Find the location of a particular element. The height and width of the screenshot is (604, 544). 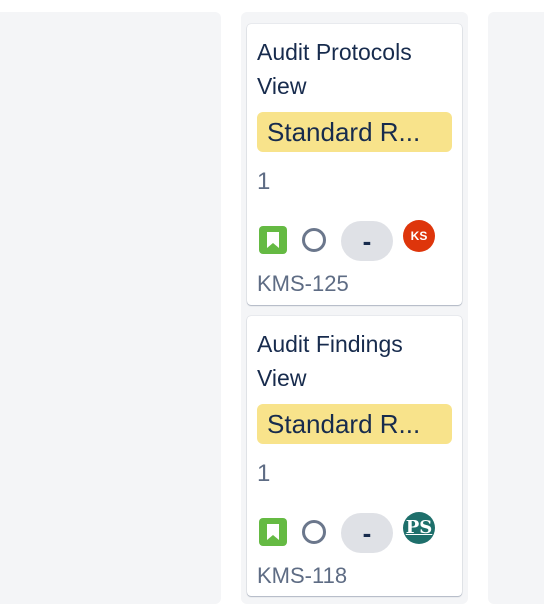

issue-key: KMS-118 is located at coordinates (302, 576).